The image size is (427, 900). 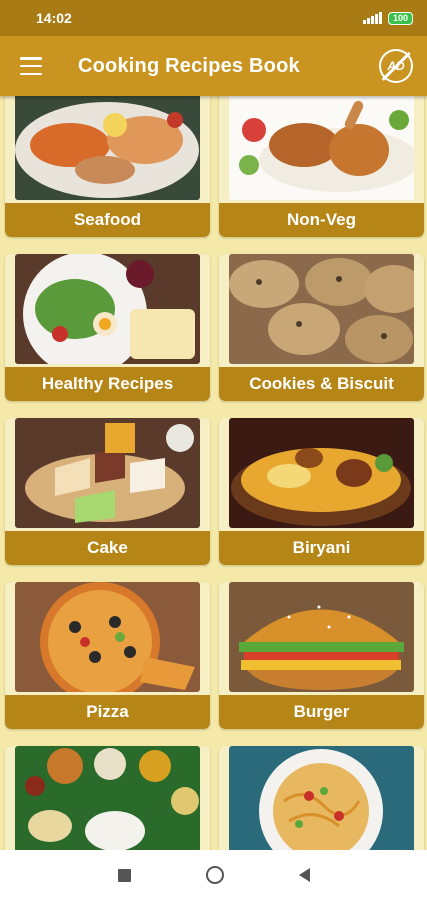 I want to click on category-card-non-veg: Non-Veg, so click(x=321, y=166).